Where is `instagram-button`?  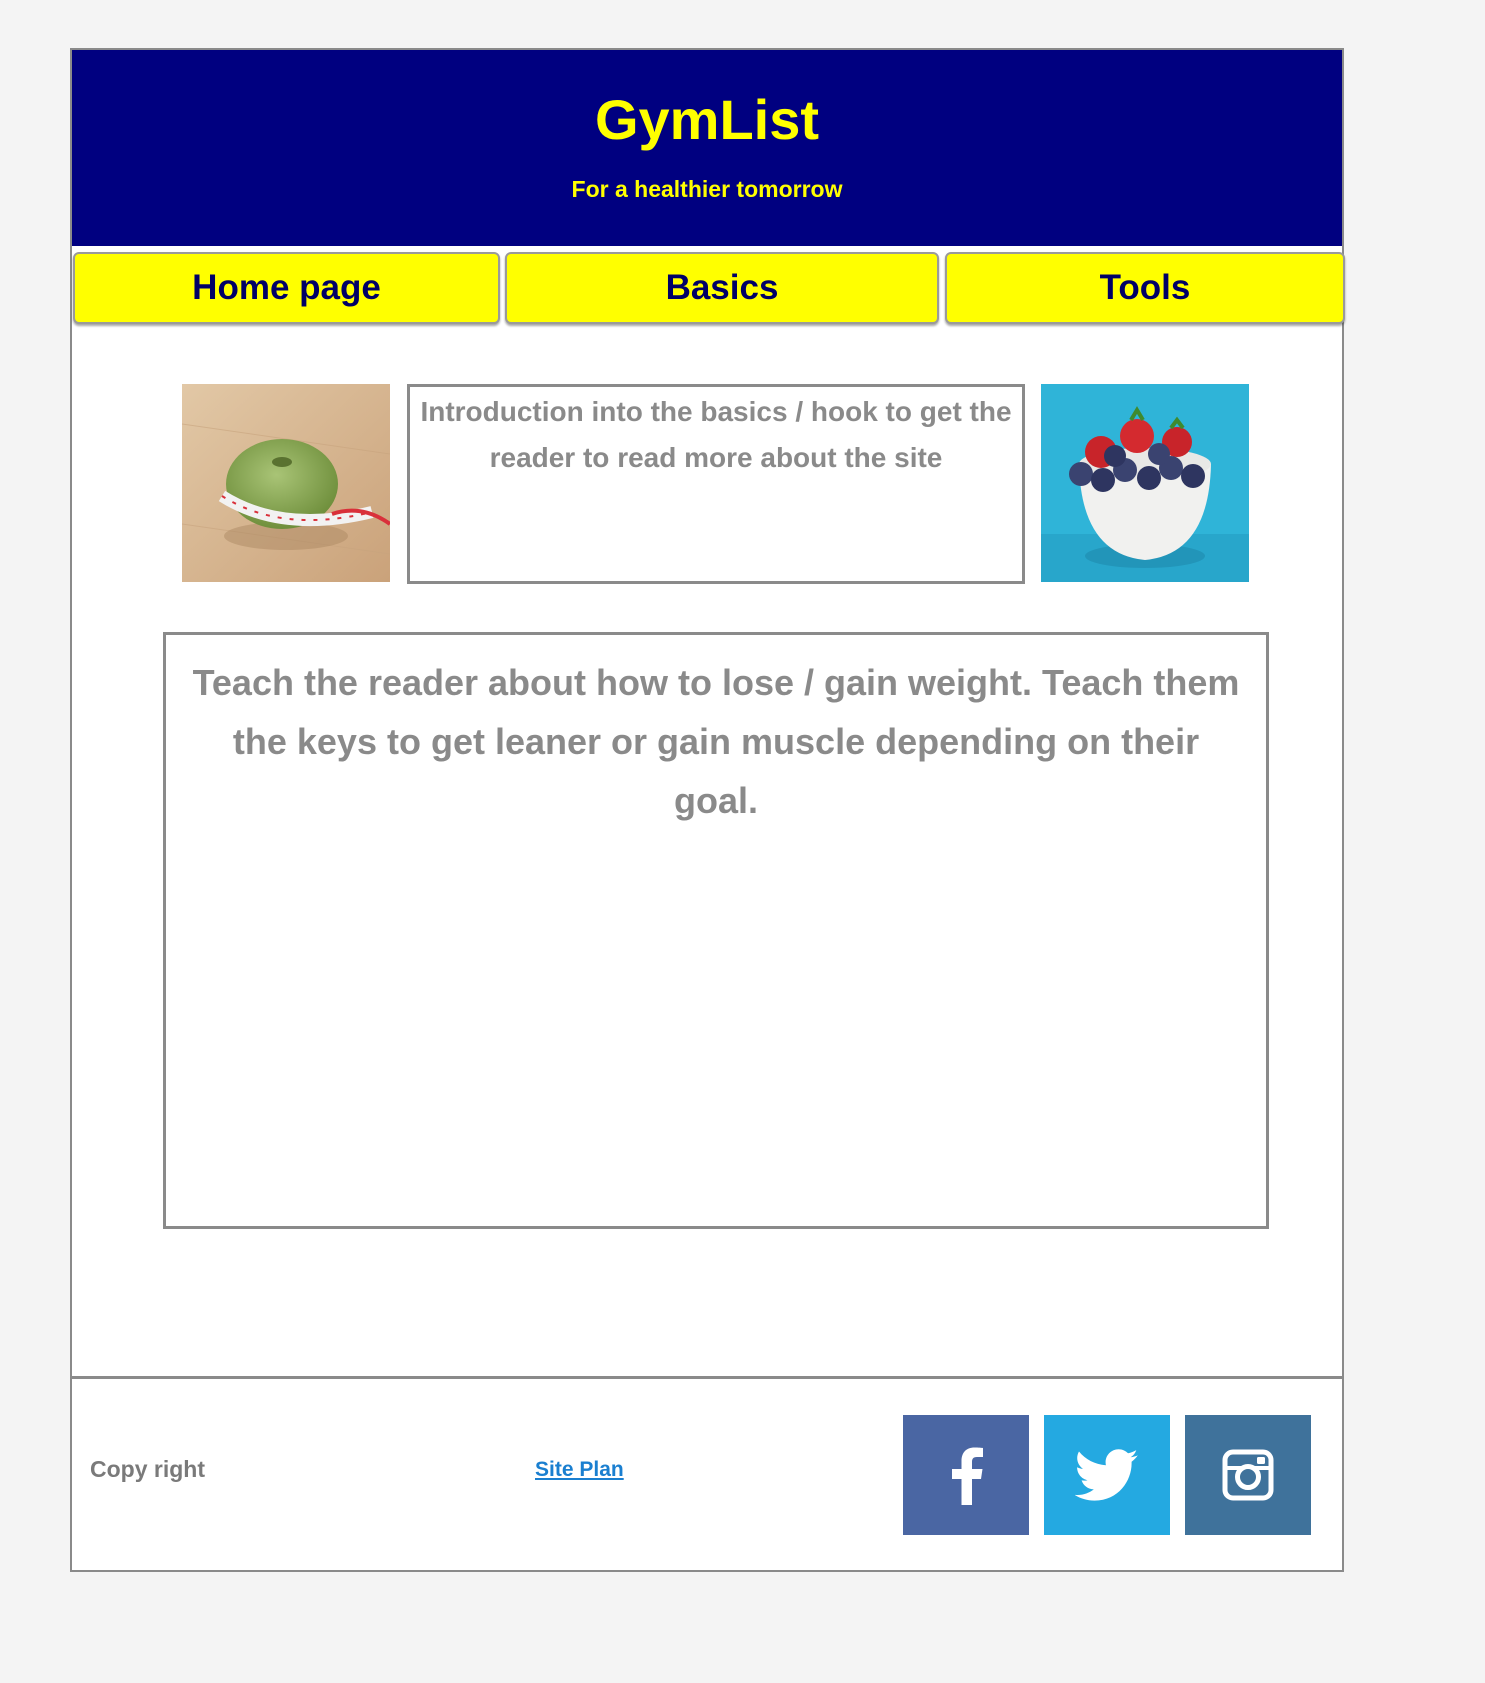 instagram-button is located at coordinates (1248, 1475).